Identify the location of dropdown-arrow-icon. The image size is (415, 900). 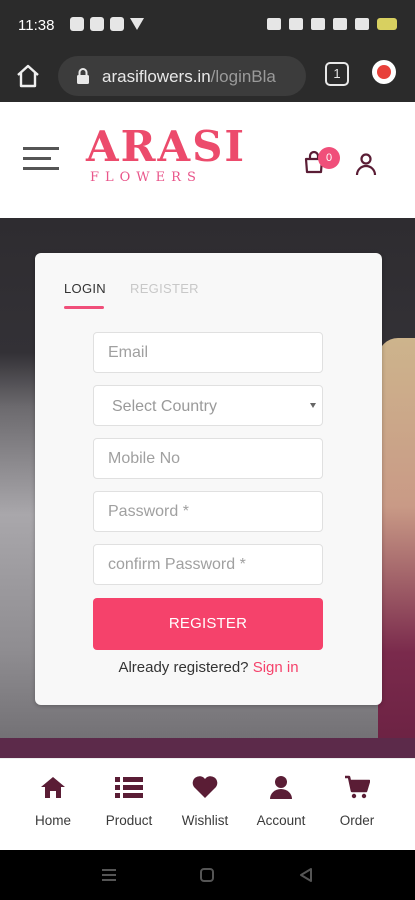
(313, 405).